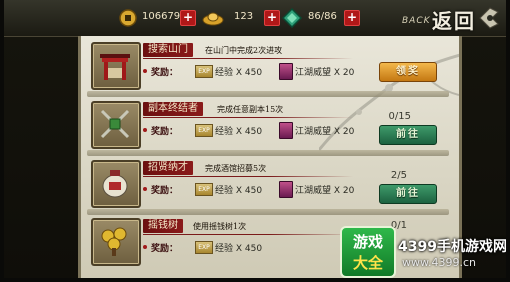  I want to click on jade-icon, so click(292, 18).